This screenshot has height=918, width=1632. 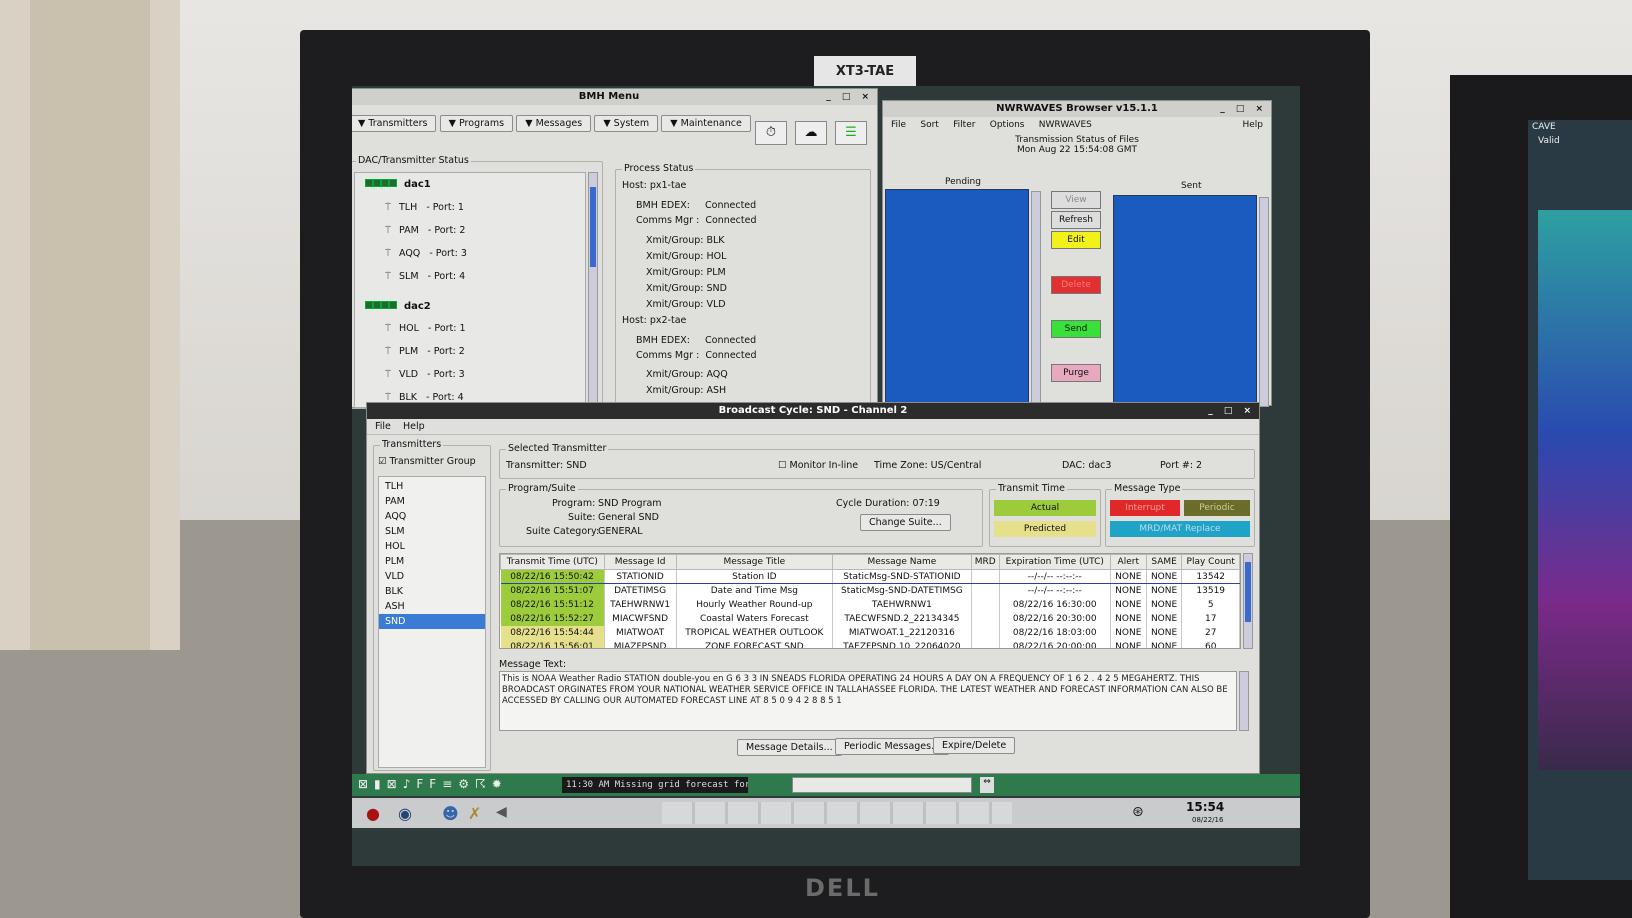 I want to click on weather-cloud-icon: ☁, so click(x=811, y=133).